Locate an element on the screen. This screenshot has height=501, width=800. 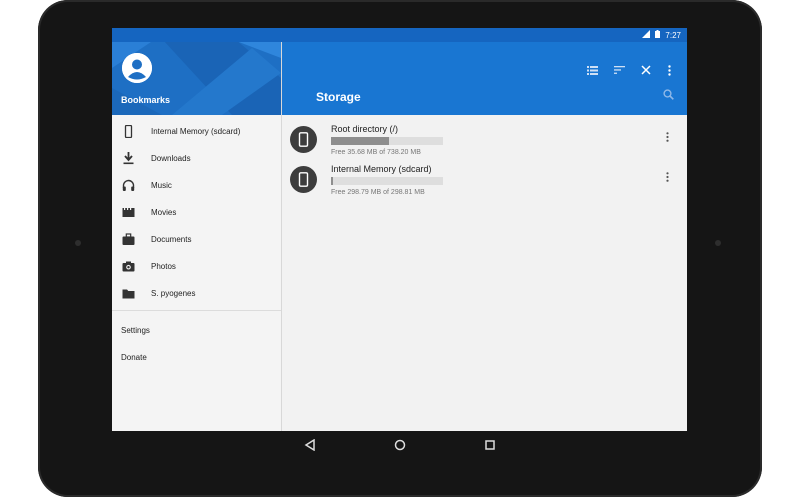
avatar is located at coordinates (137, 68).